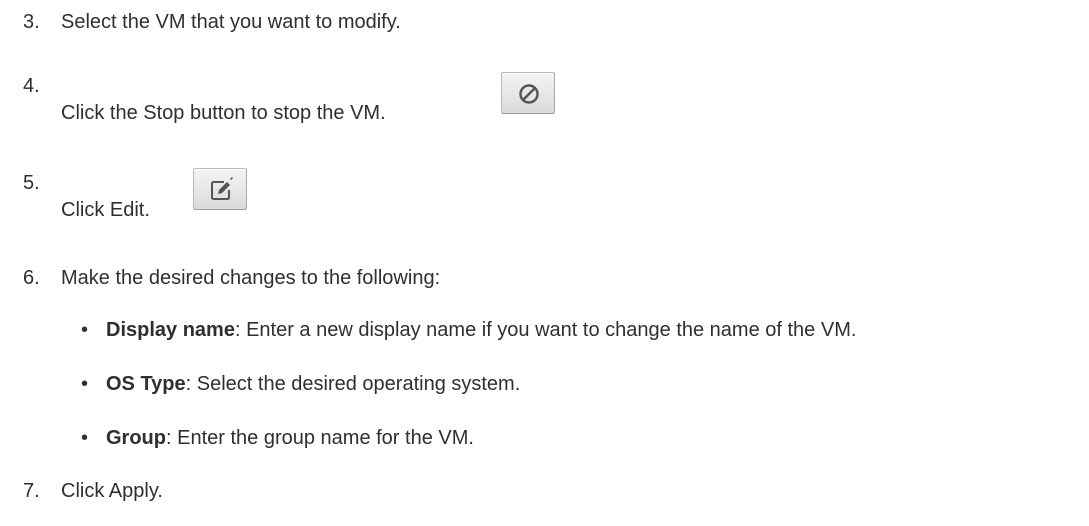 The image size is (1089, 526). What do you see at coordinates (105, 210) in the screenshot?
I see `step-text: Click Edit.` at bounding box center [105, 210].